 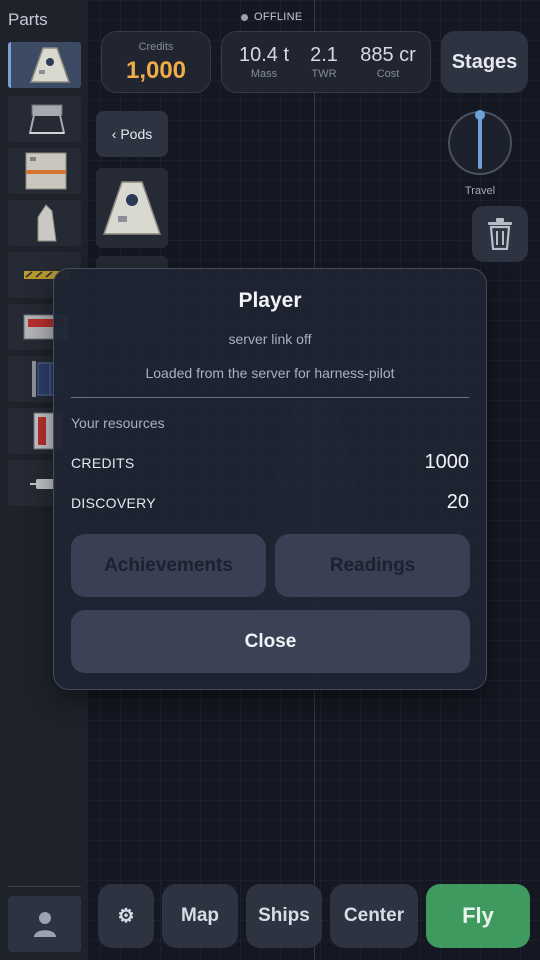 I want to click on twr-value: 2.1, so click(x=324, y=55).